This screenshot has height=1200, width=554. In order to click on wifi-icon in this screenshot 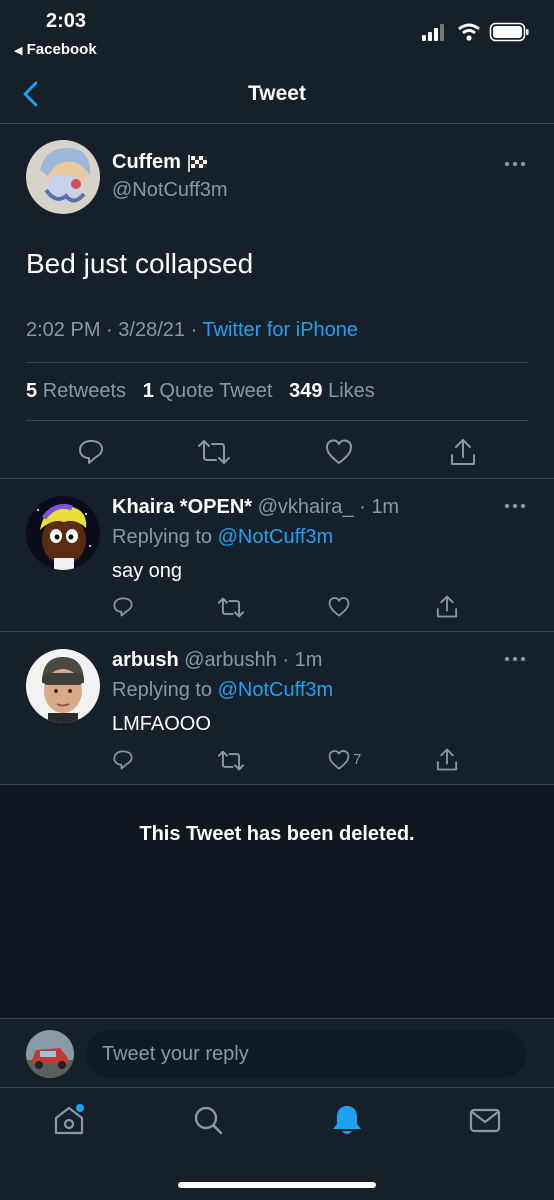, I will do `click(469, 32)`.